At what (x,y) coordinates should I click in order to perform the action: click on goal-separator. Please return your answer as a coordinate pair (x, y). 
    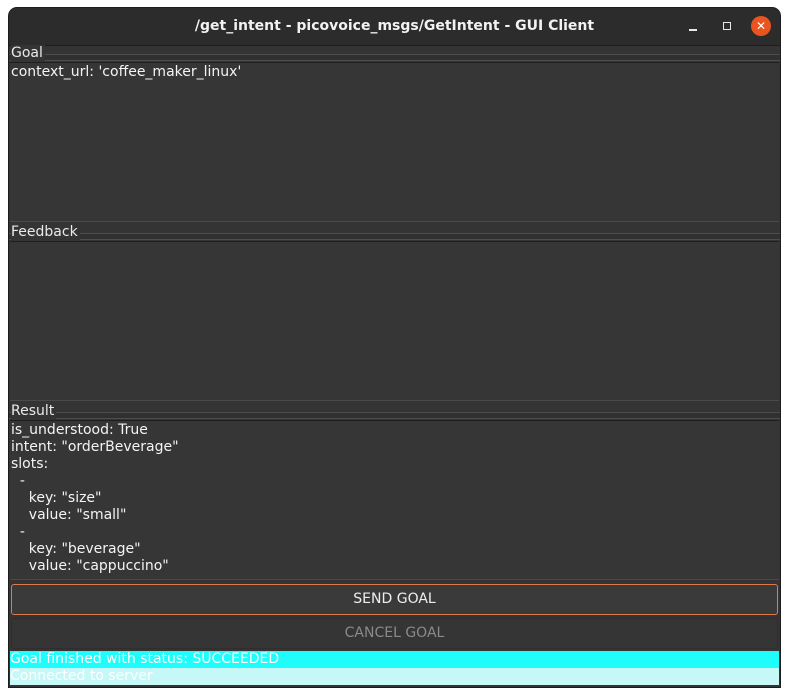
    Looking at the image, I should click on (394, 57).